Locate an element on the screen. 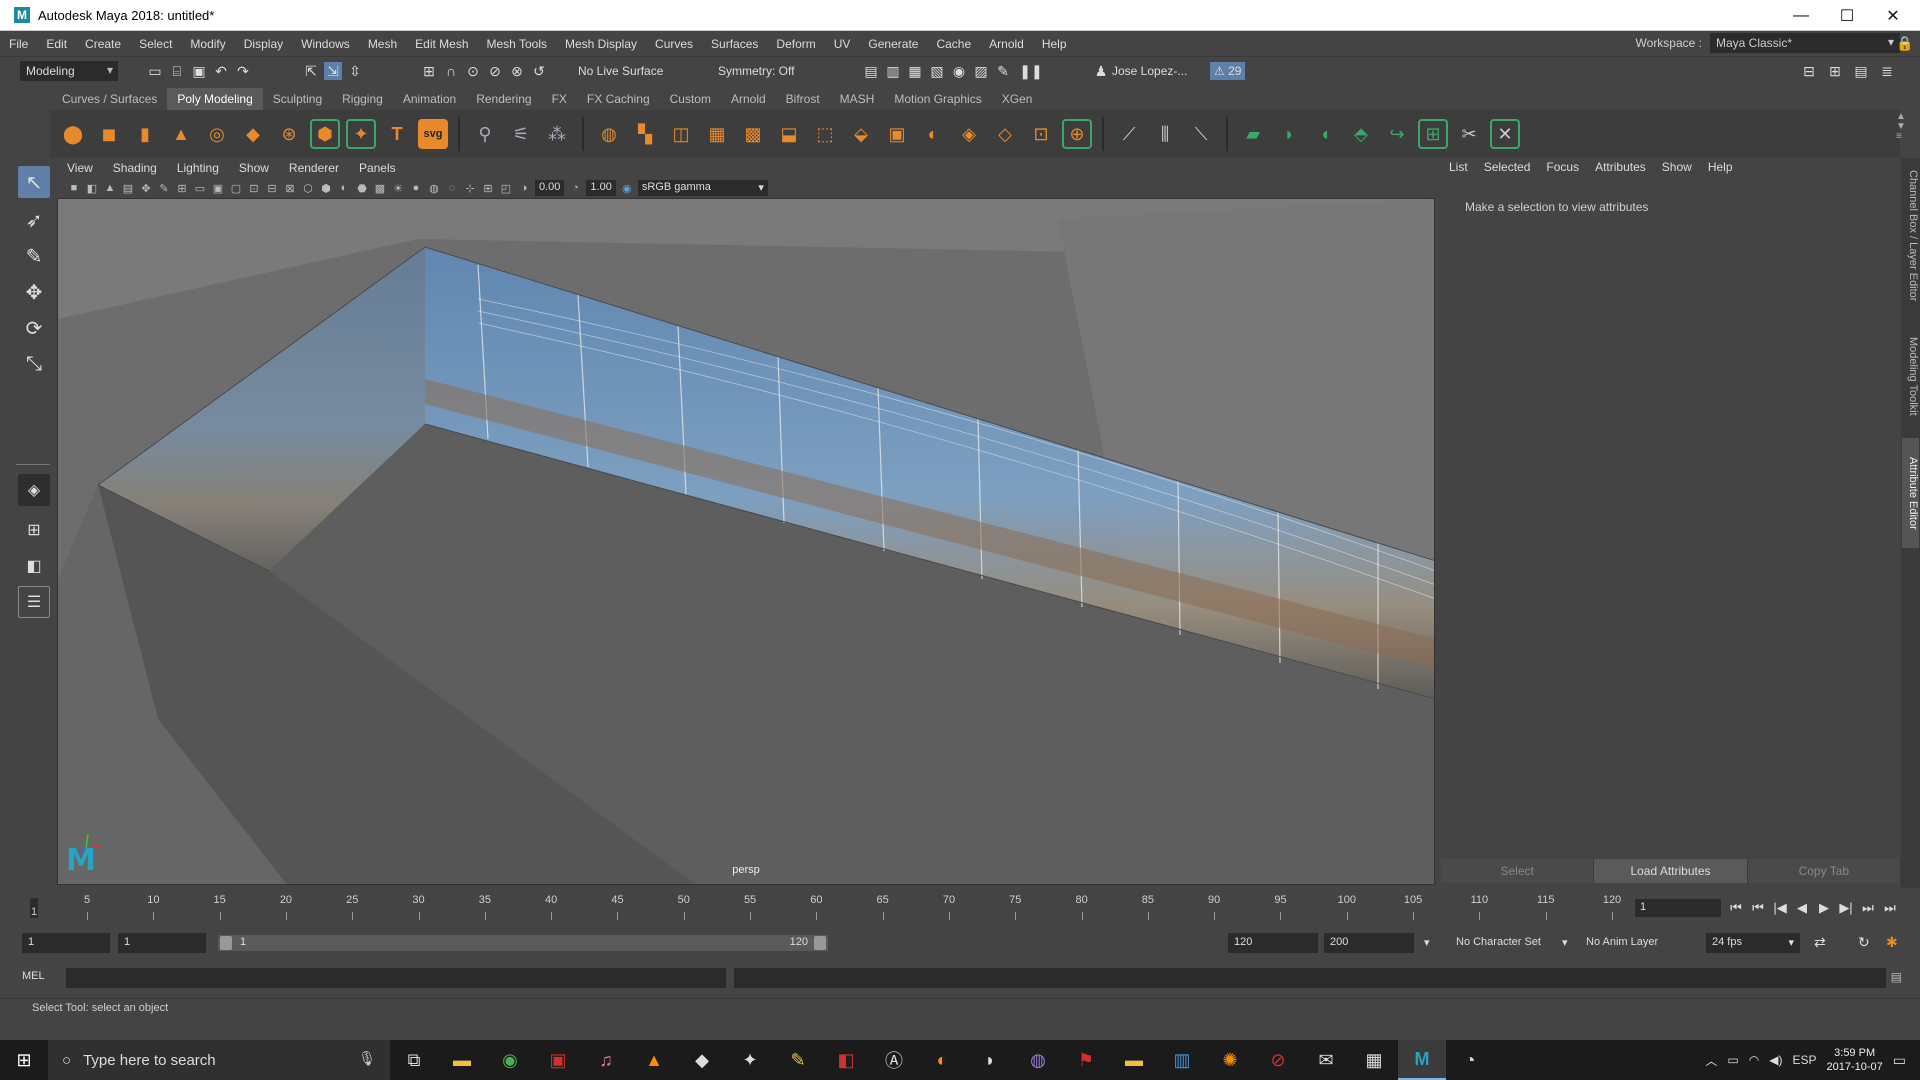  maximize-button: ☐ is located at coordinates (1847, 15).